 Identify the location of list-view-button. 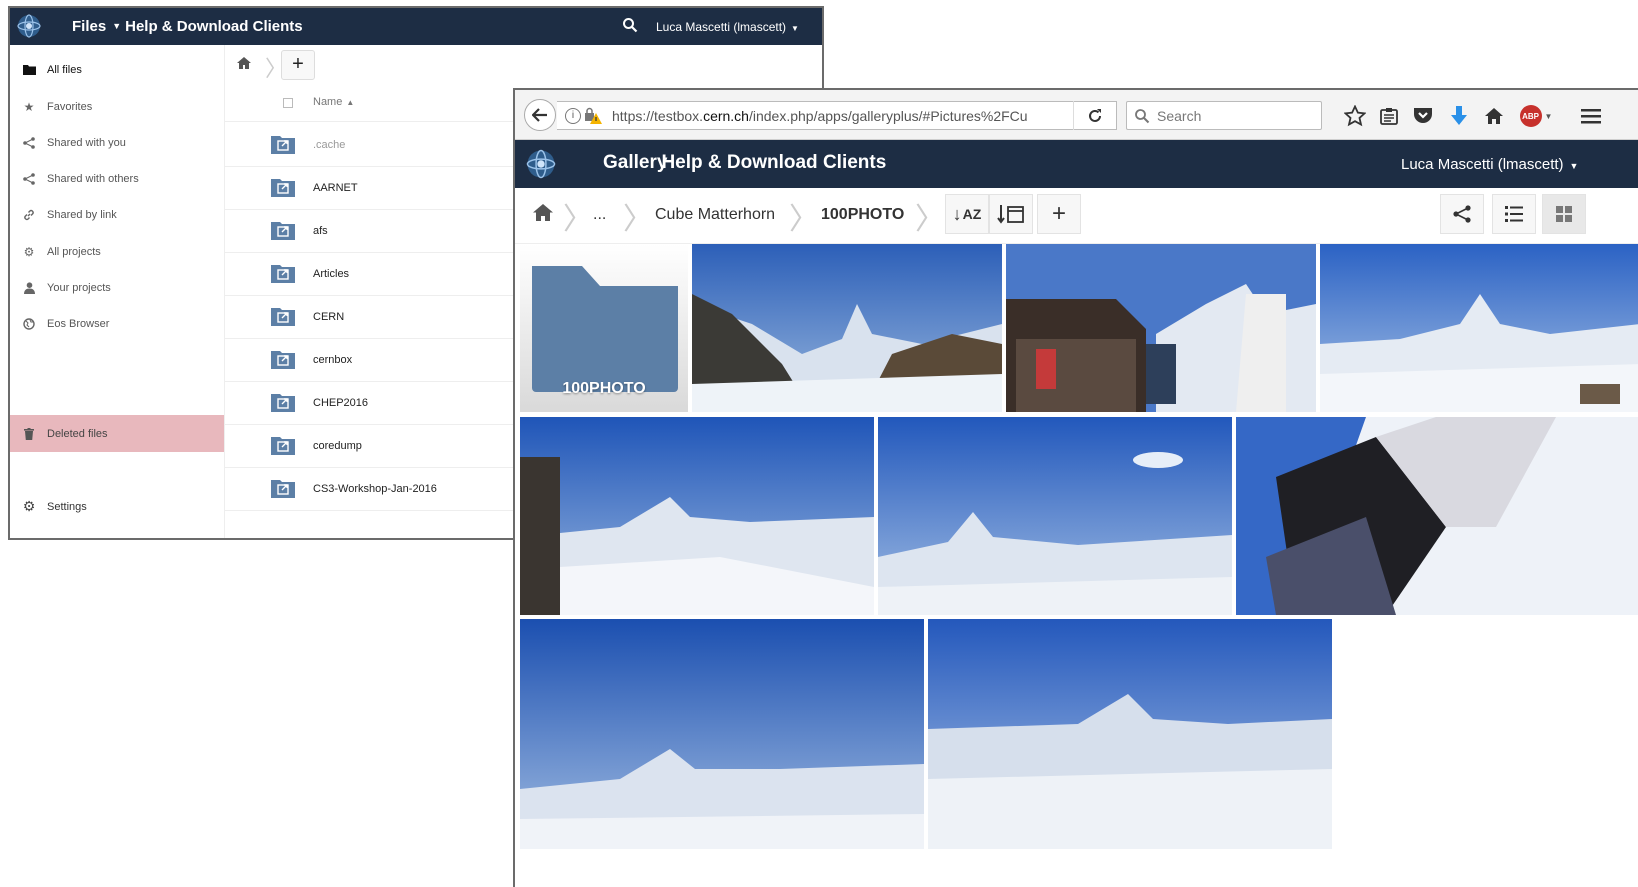
(1514, 214).